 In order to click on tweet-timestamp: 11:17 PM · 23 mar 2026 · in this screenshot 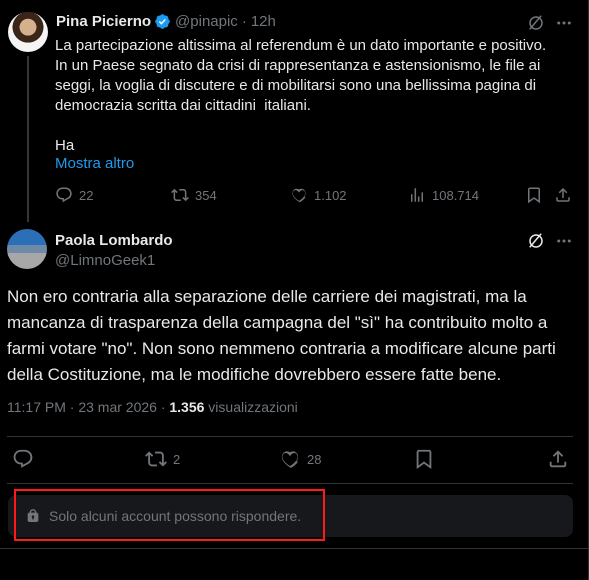, I will do `click(88, 407)`.